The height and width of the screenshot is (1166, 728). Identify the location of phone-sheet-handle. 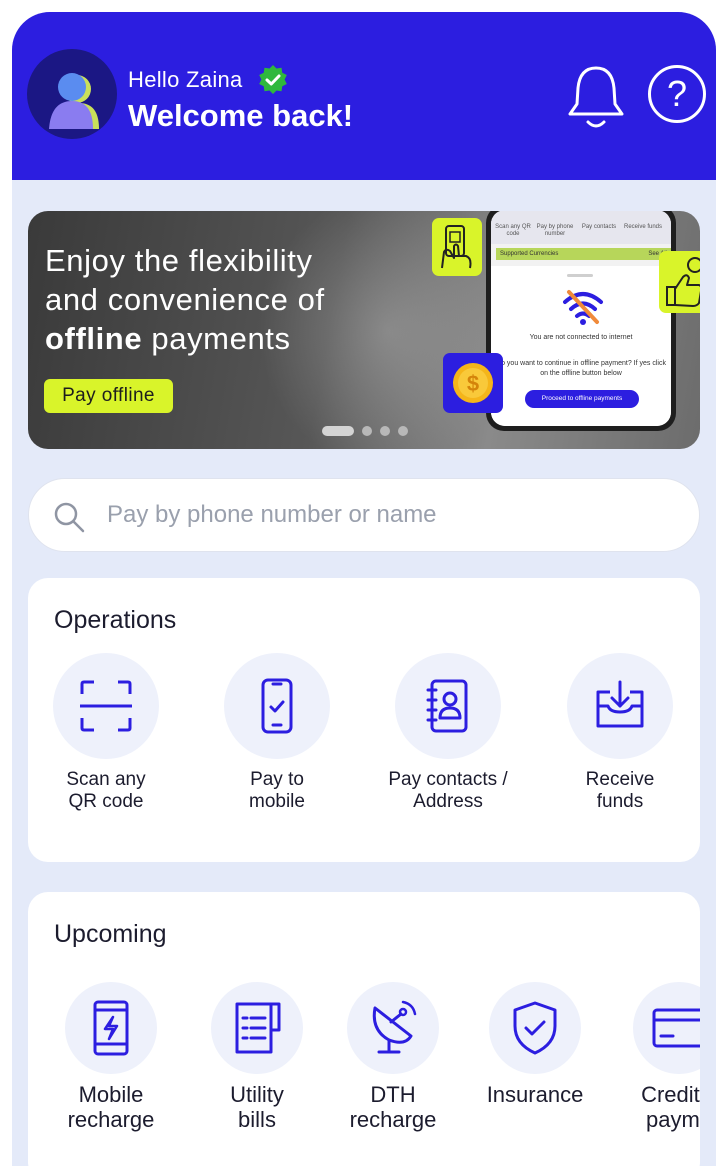
(580, 275).